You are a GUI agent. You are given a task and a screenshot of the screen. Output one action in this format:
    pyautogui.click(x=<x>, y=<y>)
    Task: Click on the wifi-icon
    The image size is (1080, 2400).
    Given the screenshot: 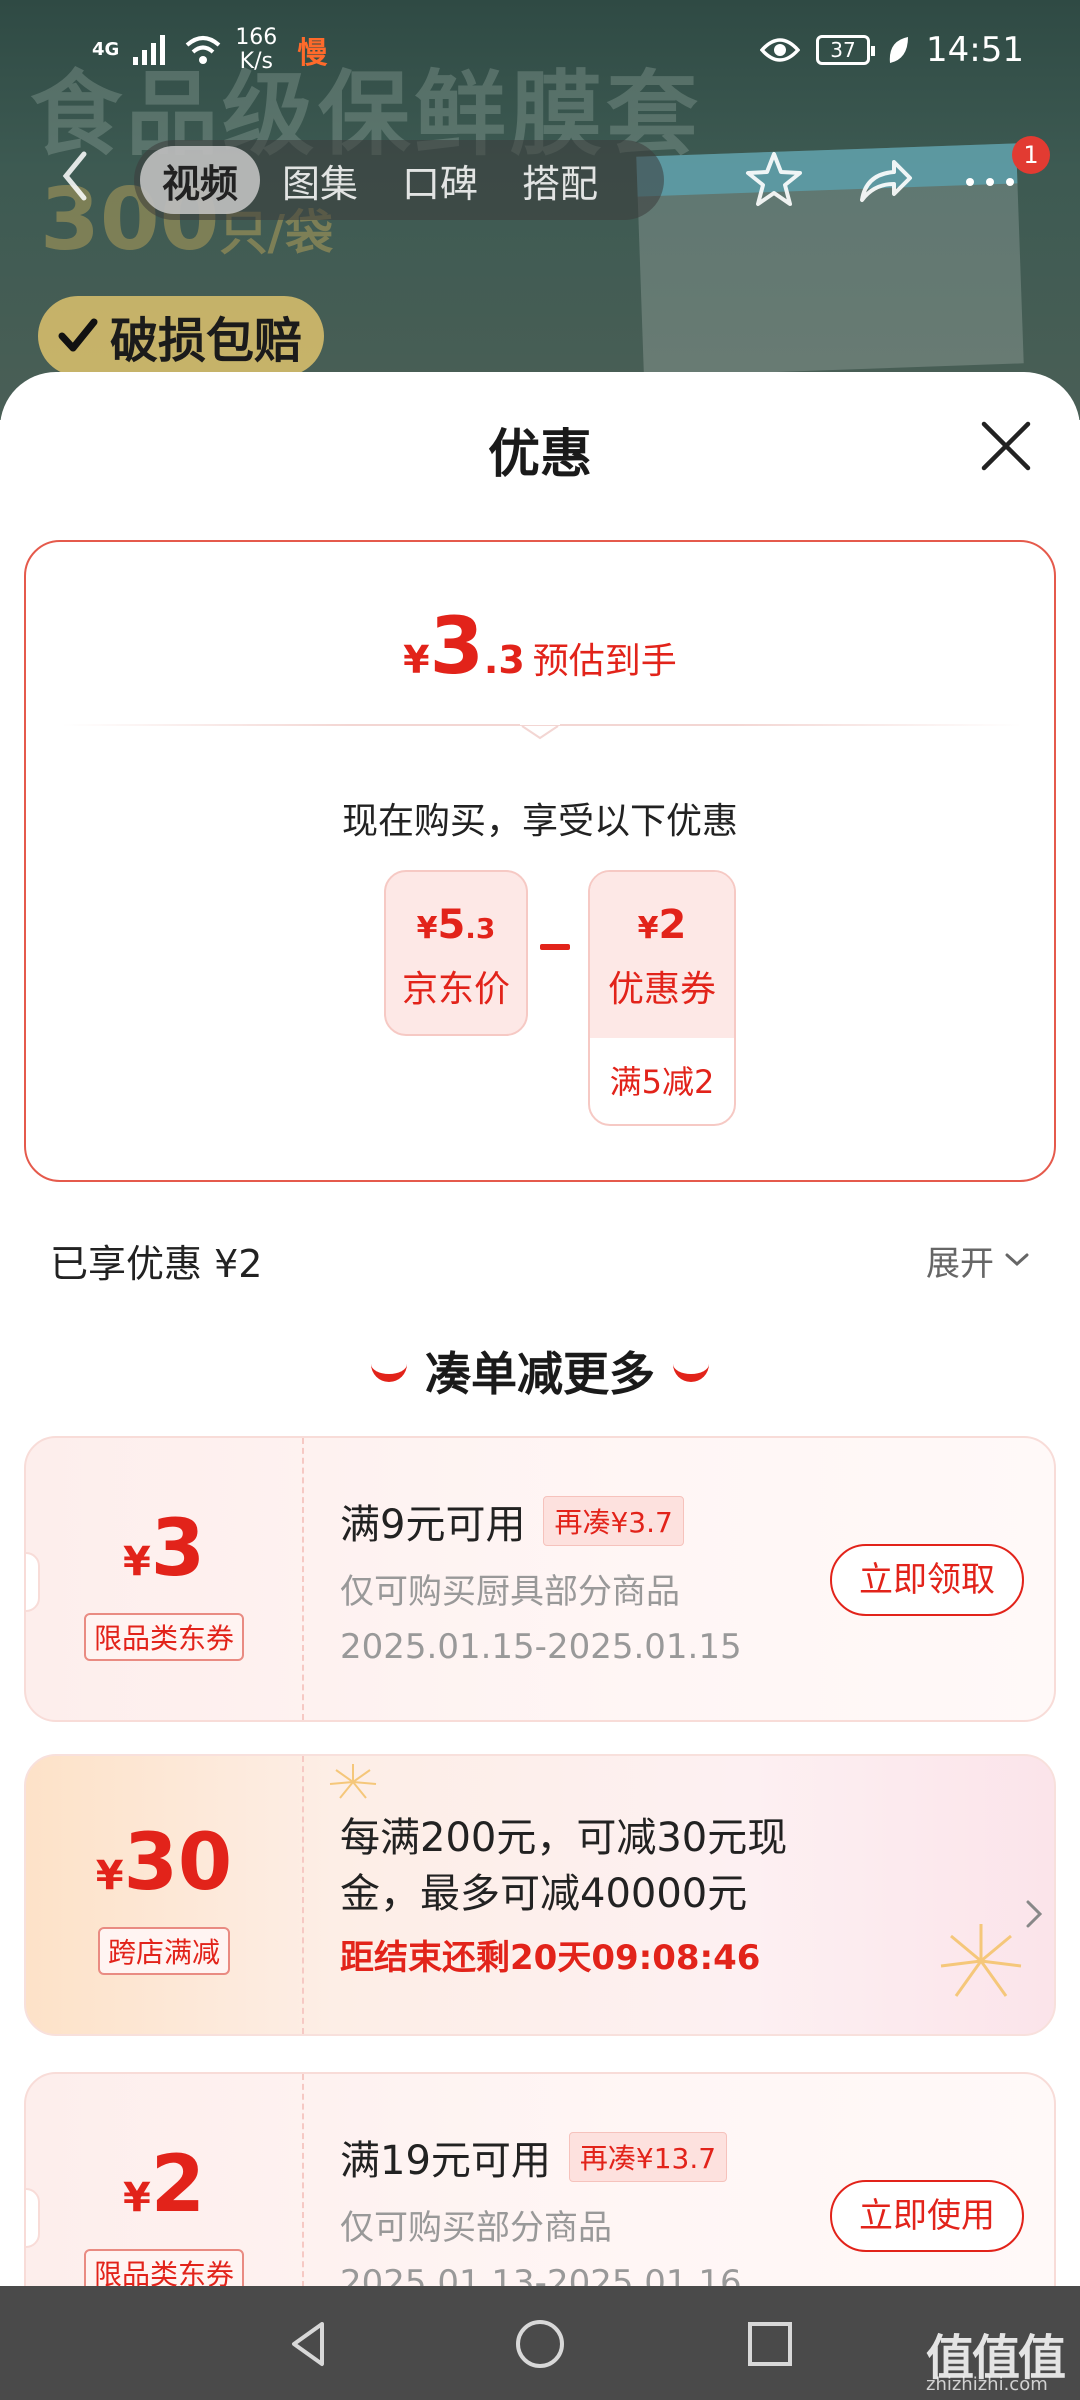 What is the action you would take?
    pyautogui.click(x=203, y=50)
    